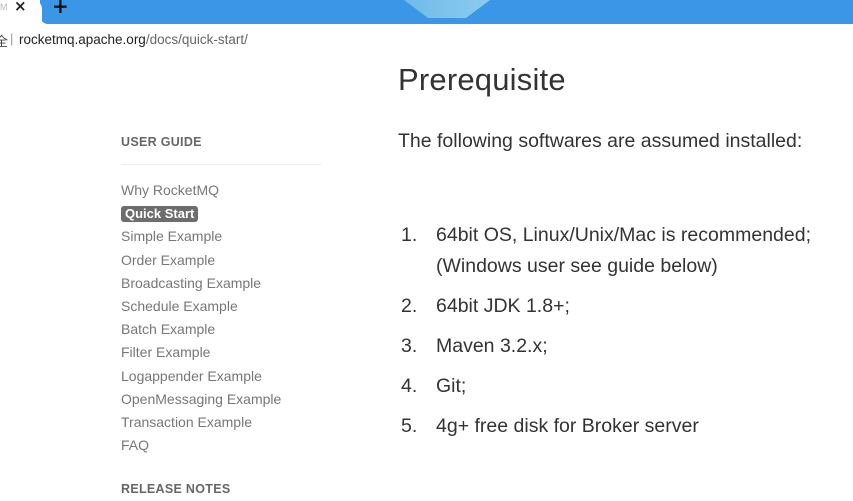  What do you see at coordinates (625, 346) in the screenshot?
I see `list-item: 3. Maven 3.2.x;` at bounding box center [625, 346].